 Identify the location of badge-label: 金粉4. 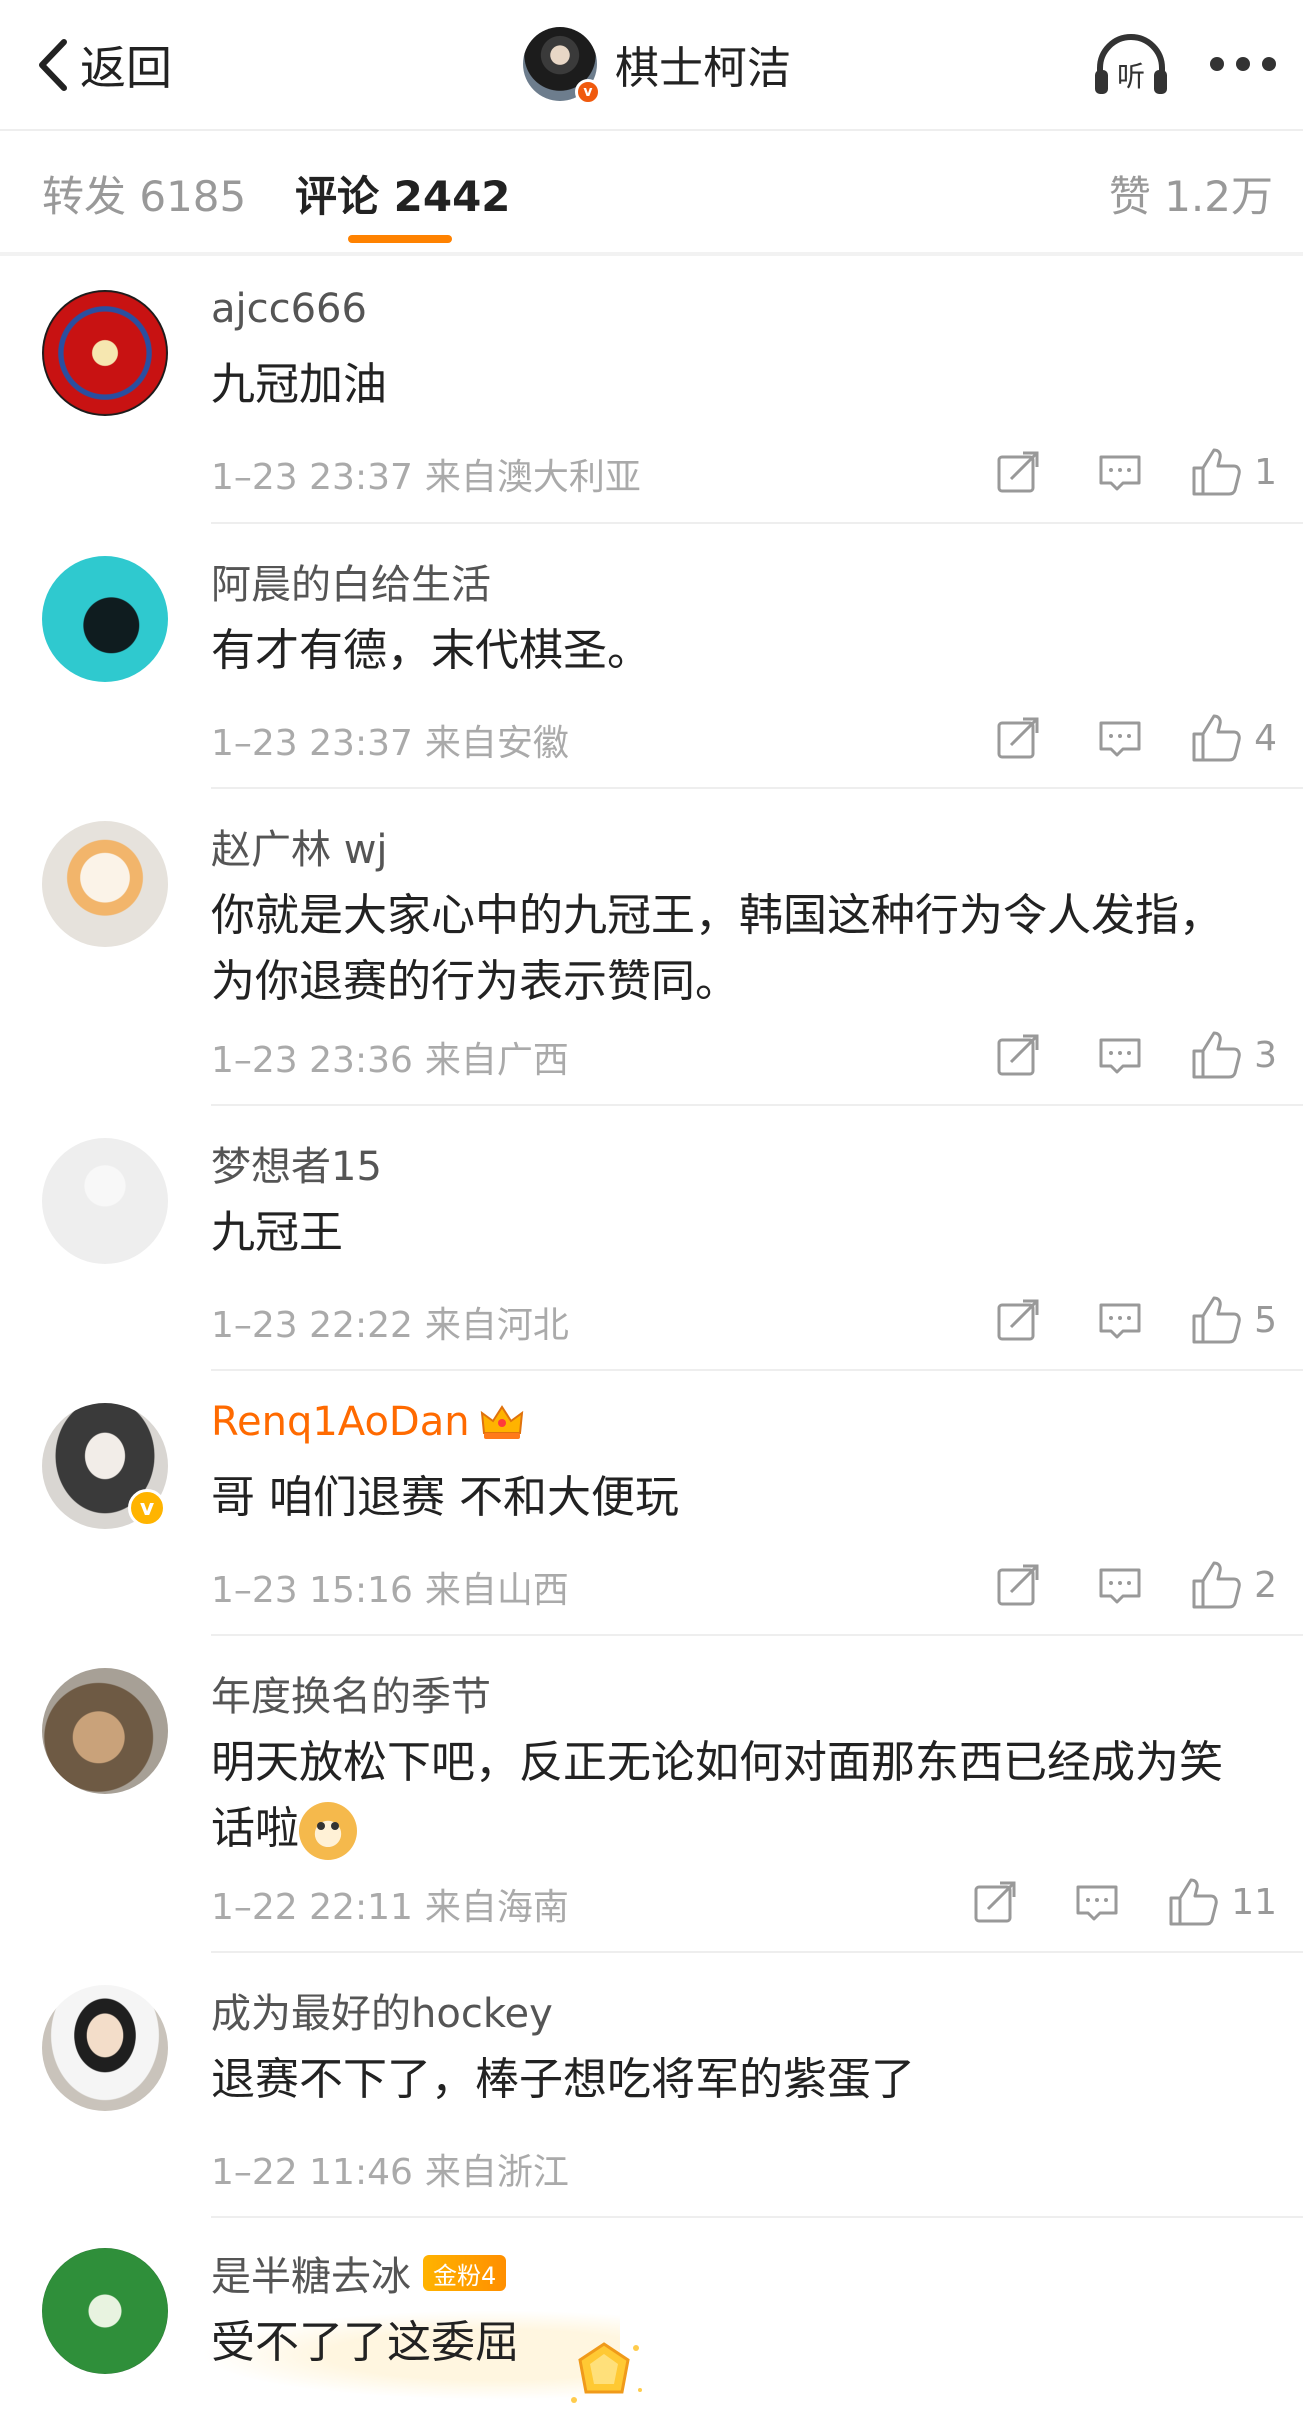
(465, 2275).